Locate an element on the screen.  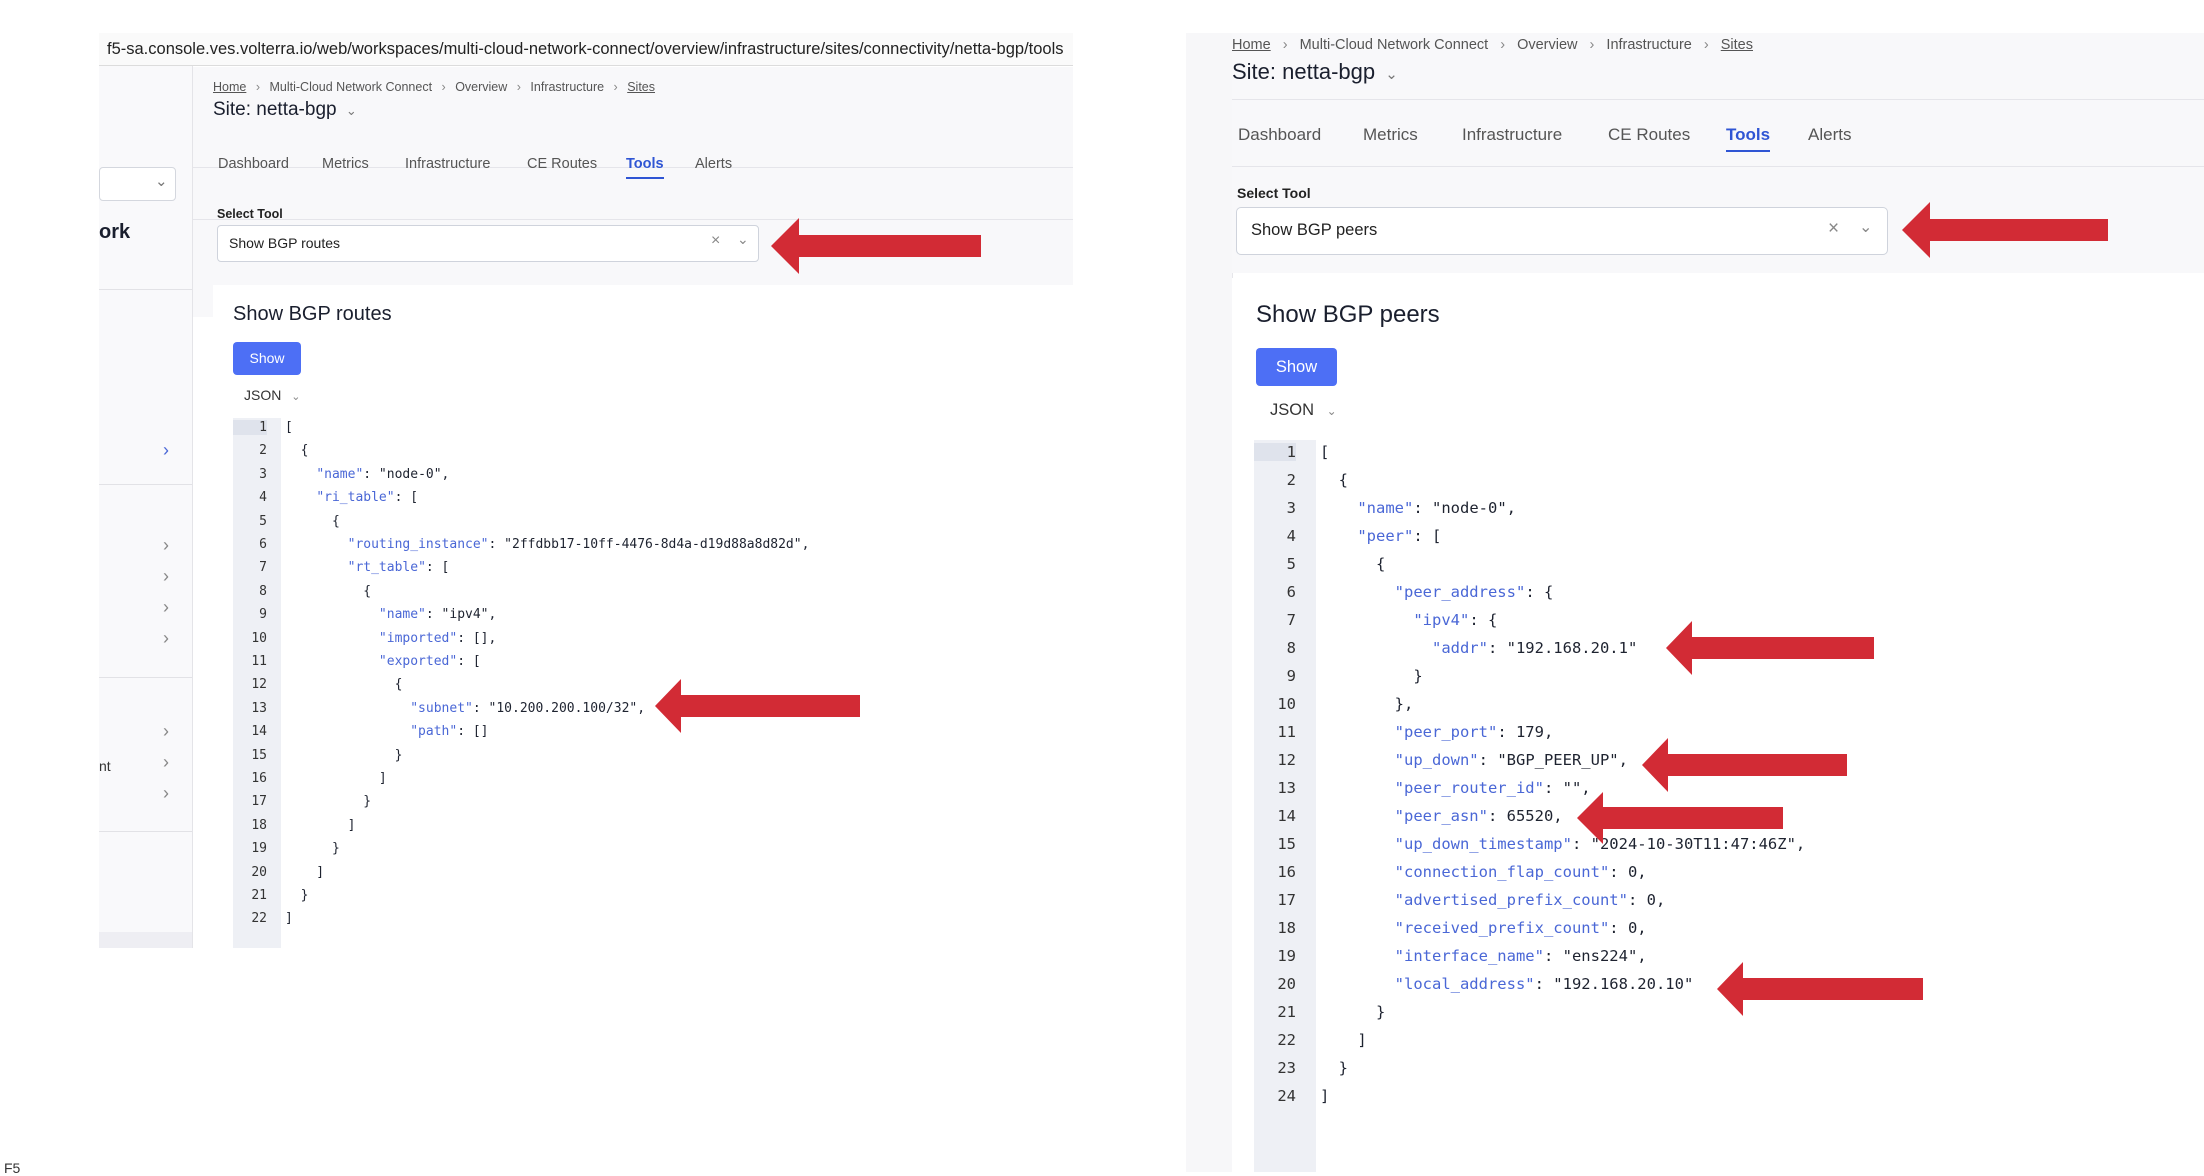
line-number: 22 is located at coordinates (1286, 1040).